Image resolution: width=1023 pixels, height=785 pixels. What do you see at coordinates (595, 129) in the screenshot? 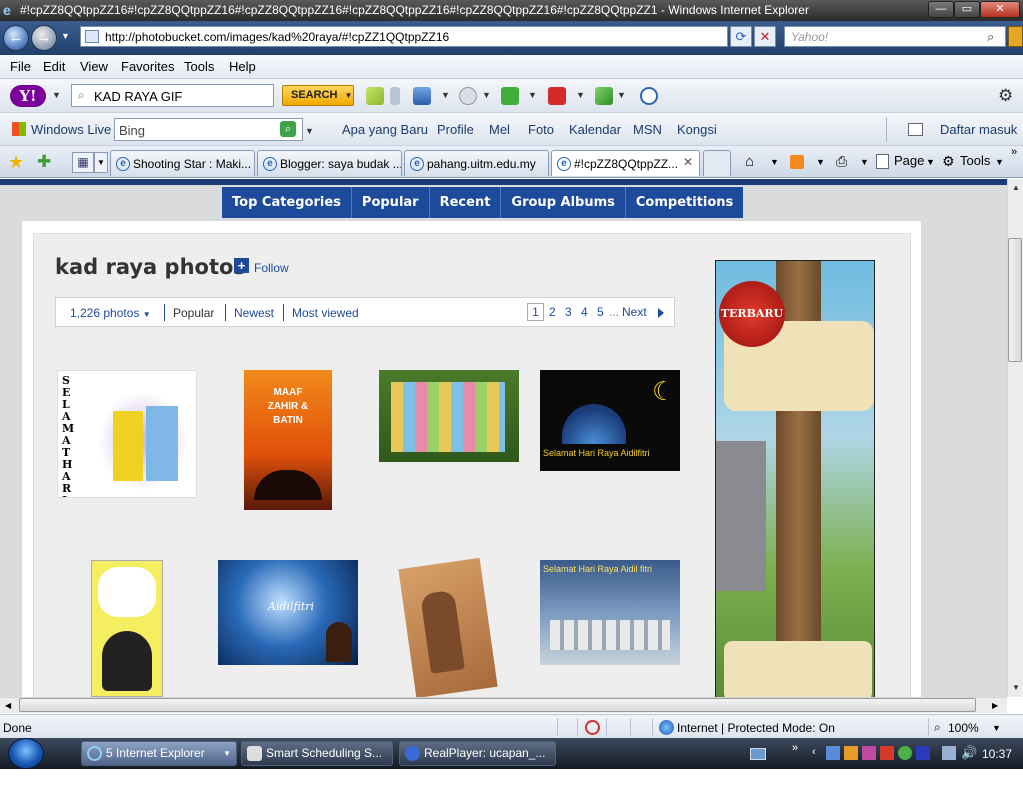
I see `live-link-calendar: Kalendar` at bounding box center [595, 129].